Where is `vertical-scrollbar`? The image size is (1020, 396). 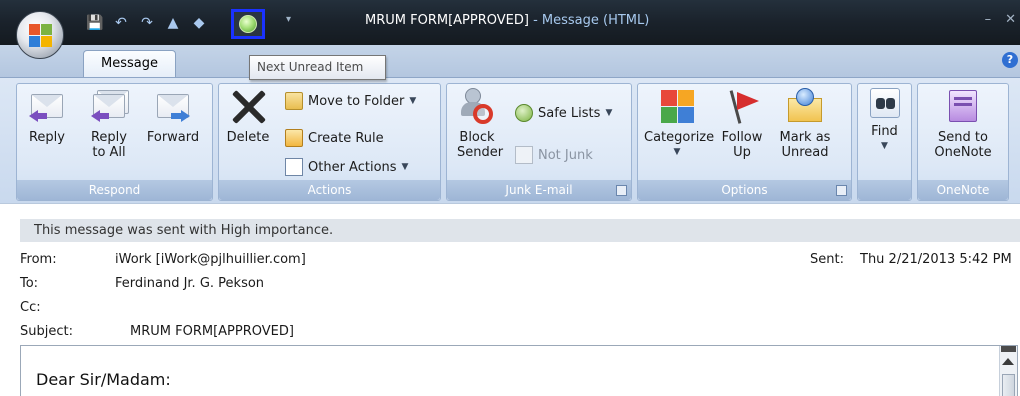 vertical-scrollbar is located at coordinates (1008, 371).